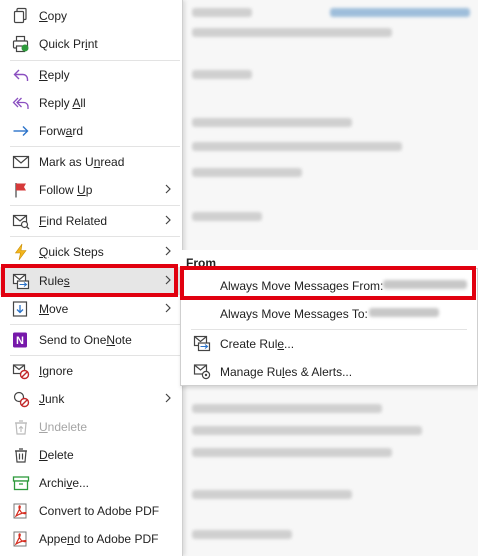 This screenshot has height=556, width=478. I want to click on reply-all-icon, so click(21, 103).